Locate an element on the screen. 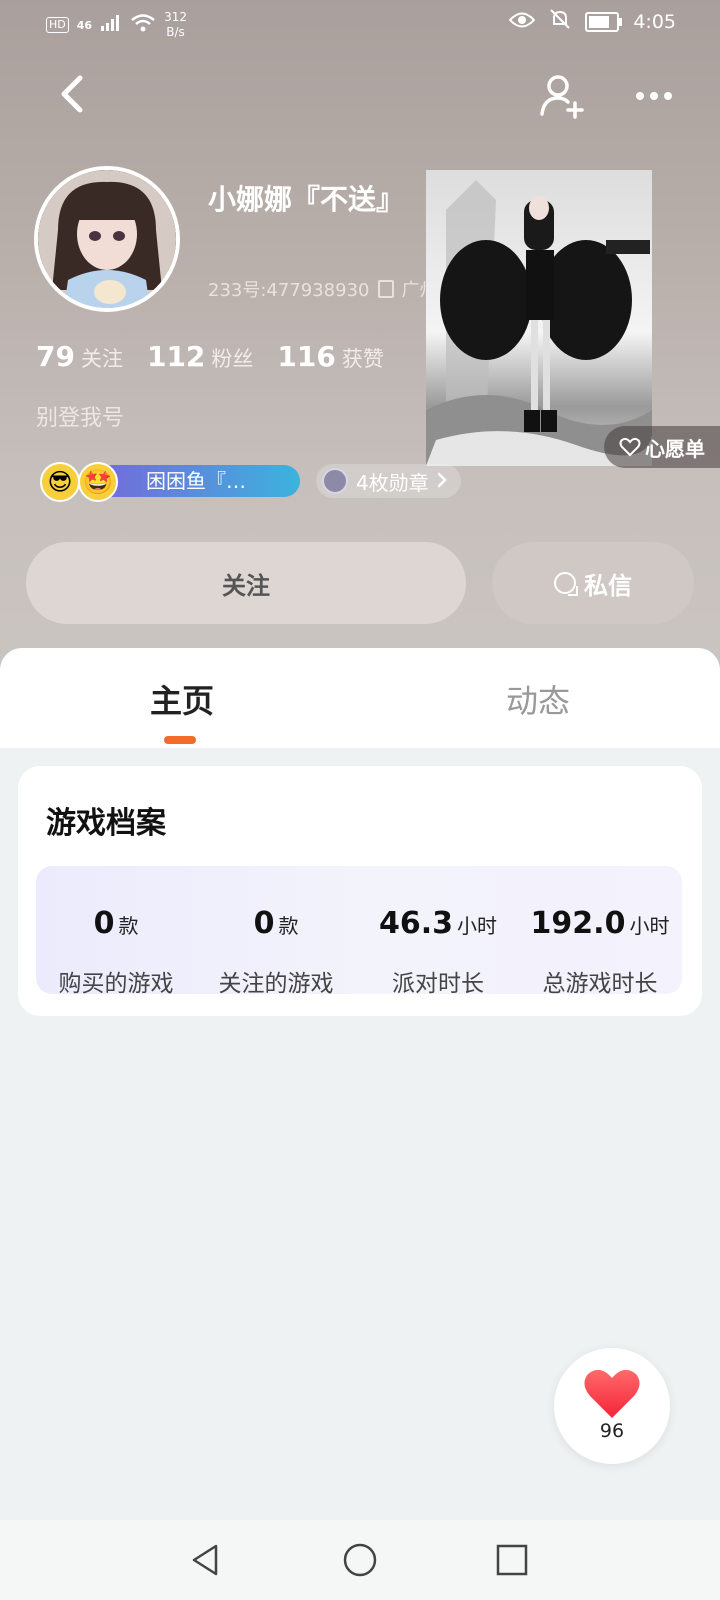 The width and height of the screenshot is (720, 1600). game-stat-value-row: 46.3 小时 is located at coordinates (438, 923).